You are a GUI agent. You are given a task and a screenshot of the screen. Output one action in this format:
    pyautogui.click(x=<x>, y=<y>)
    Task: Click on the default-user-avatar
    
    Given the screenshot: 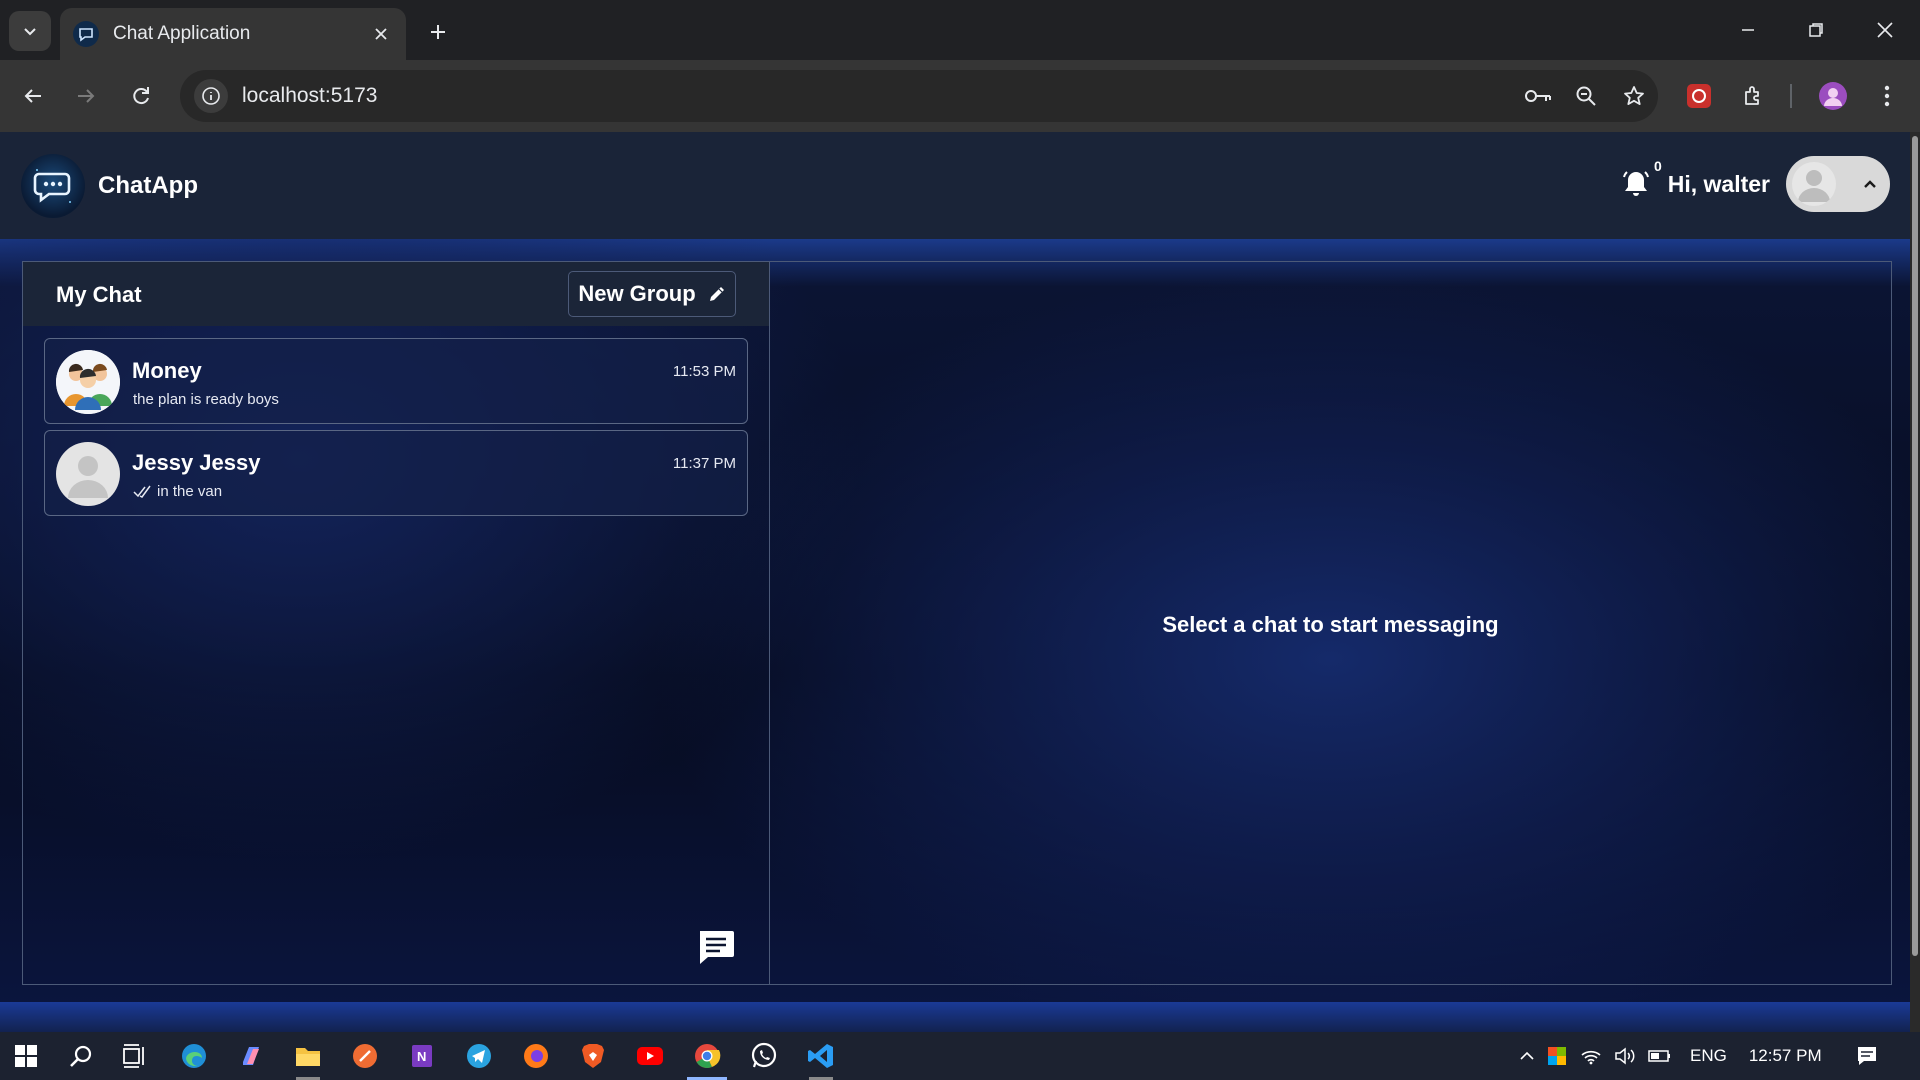 What is the action you would take?
    pyautogui.click(x=88, y=474)
    